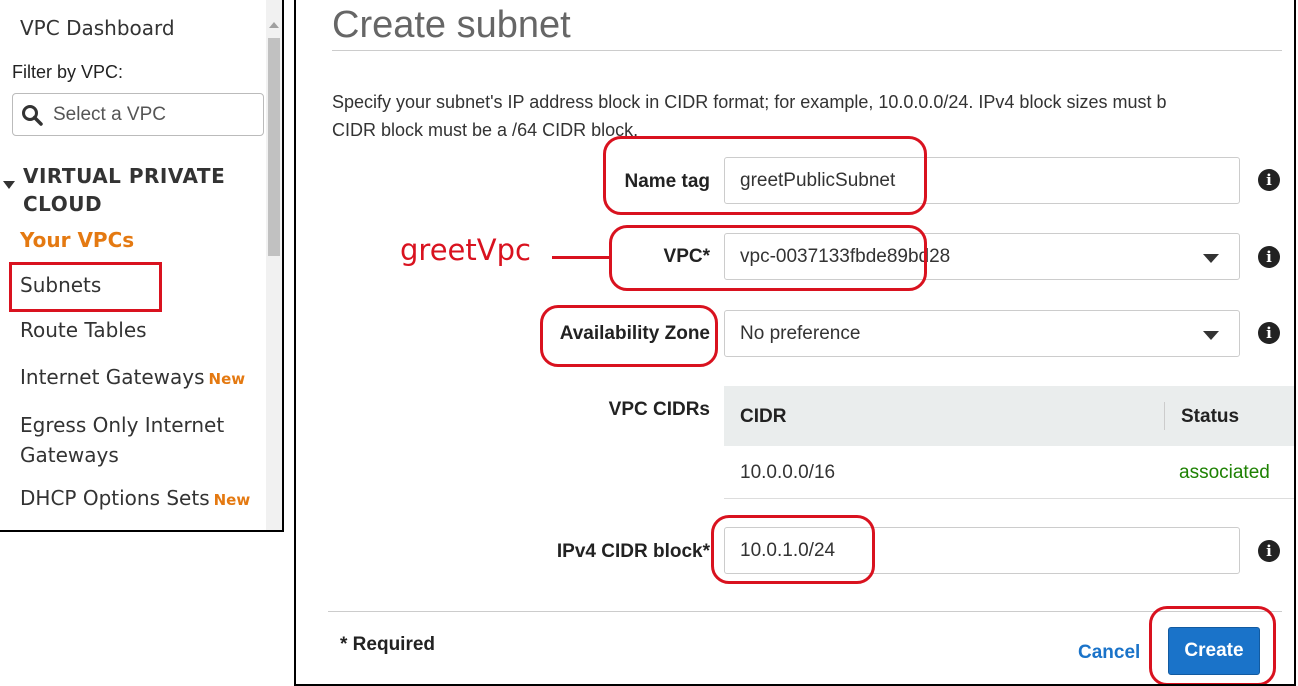  What do you see at coordinates (659, 409) in the screenshot?
I see `vpc-cidrs-label: VPC CIDRs` at bounding box center [659, 409].